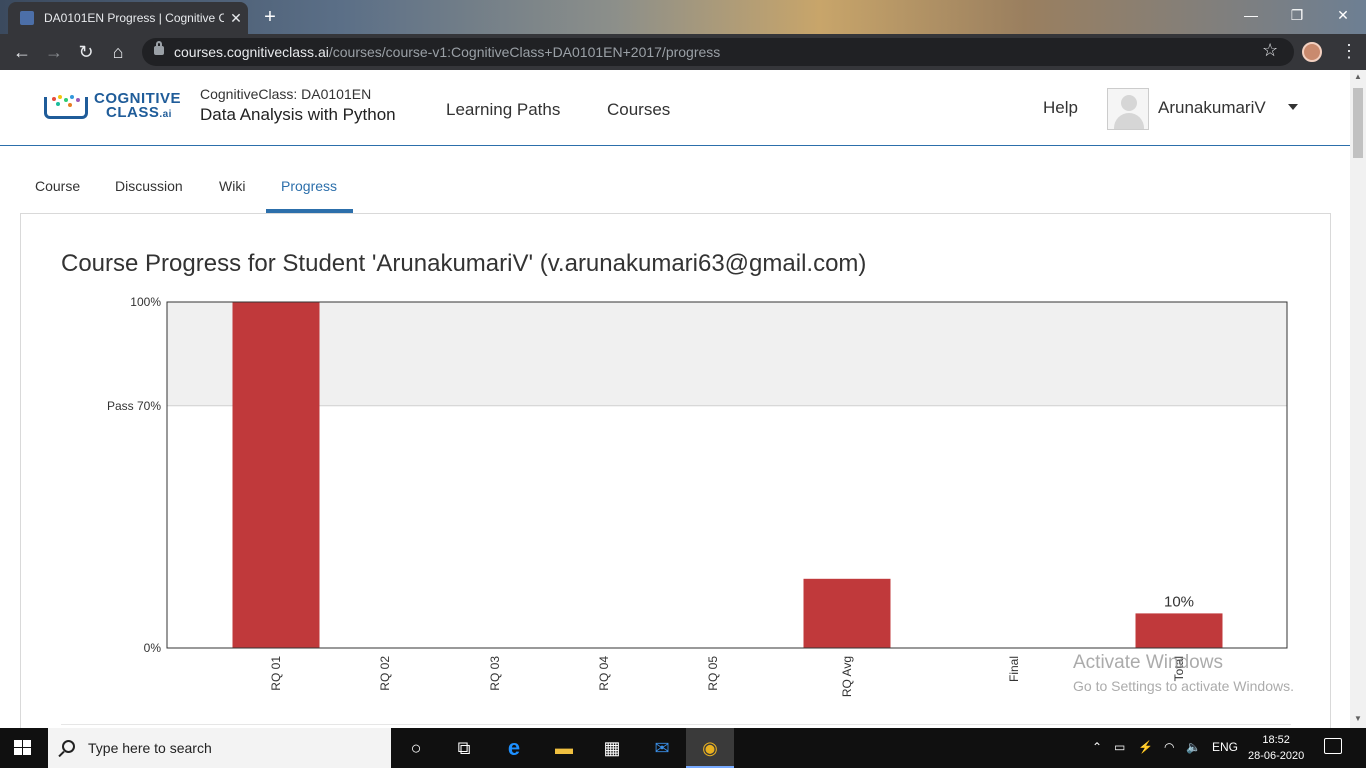 This screenshot has width=1366, height=768. Describe the element at coordinates (1183, 686) in the screenshot. I see `watermark-line2: Go to Settings to activate Windows.` at that location.